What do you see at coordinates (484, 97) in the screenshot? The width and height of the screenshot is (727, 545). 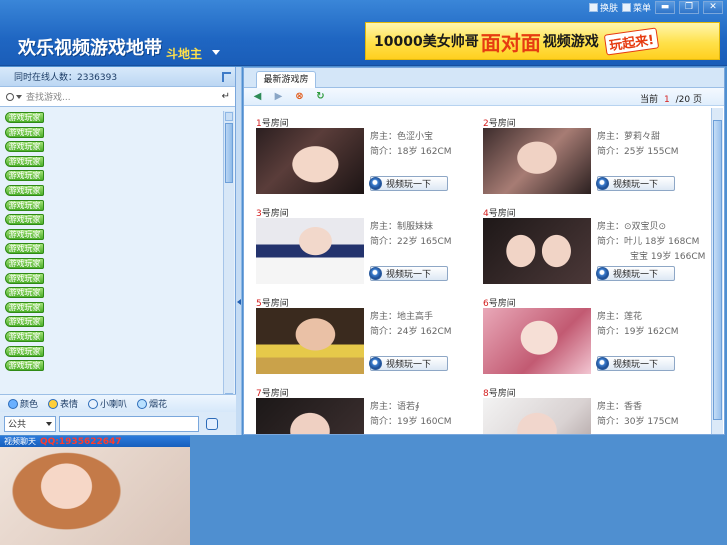 I see `room-toolbar: ◀ ▶ ⊗ ↻ 当前 1 /20 页` at bounding box center [484, 97].